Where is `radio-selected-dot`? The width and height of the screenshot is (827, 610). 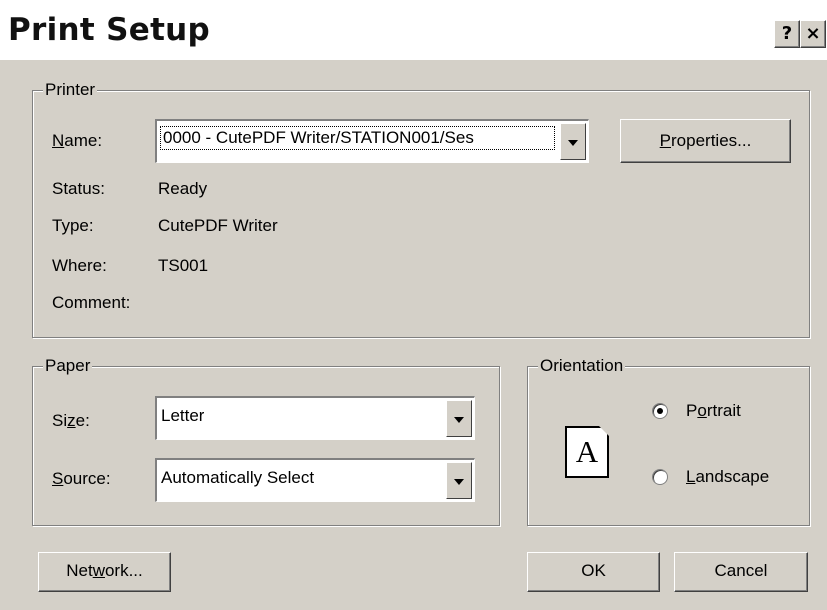
radio-selected-dot is located at coordinates (660, 411).